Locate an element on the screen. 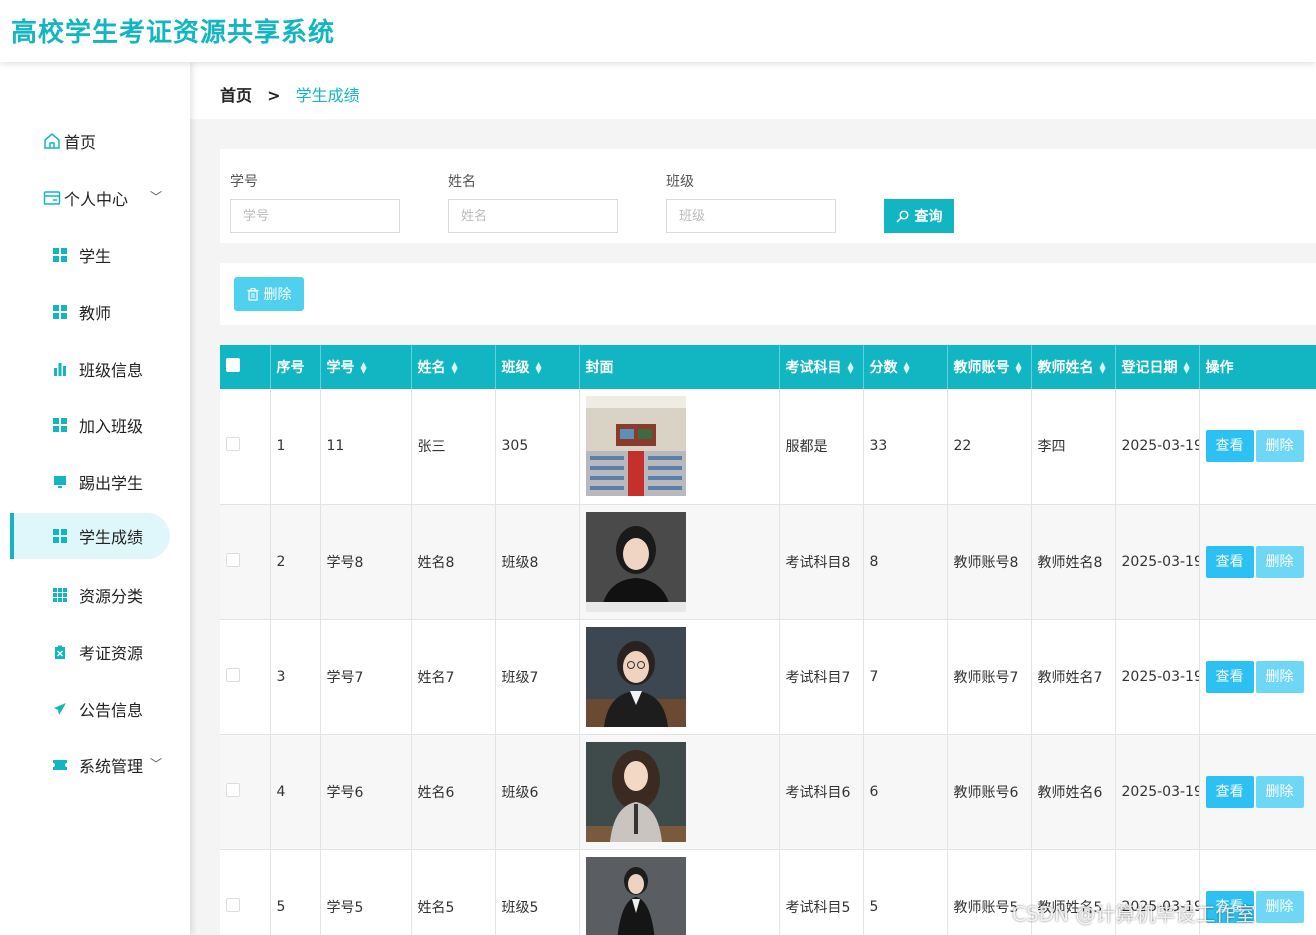 This screenshot has width=1316, height=935. cell-date: 2025-03-19 is located at coordinates (1157, 447).